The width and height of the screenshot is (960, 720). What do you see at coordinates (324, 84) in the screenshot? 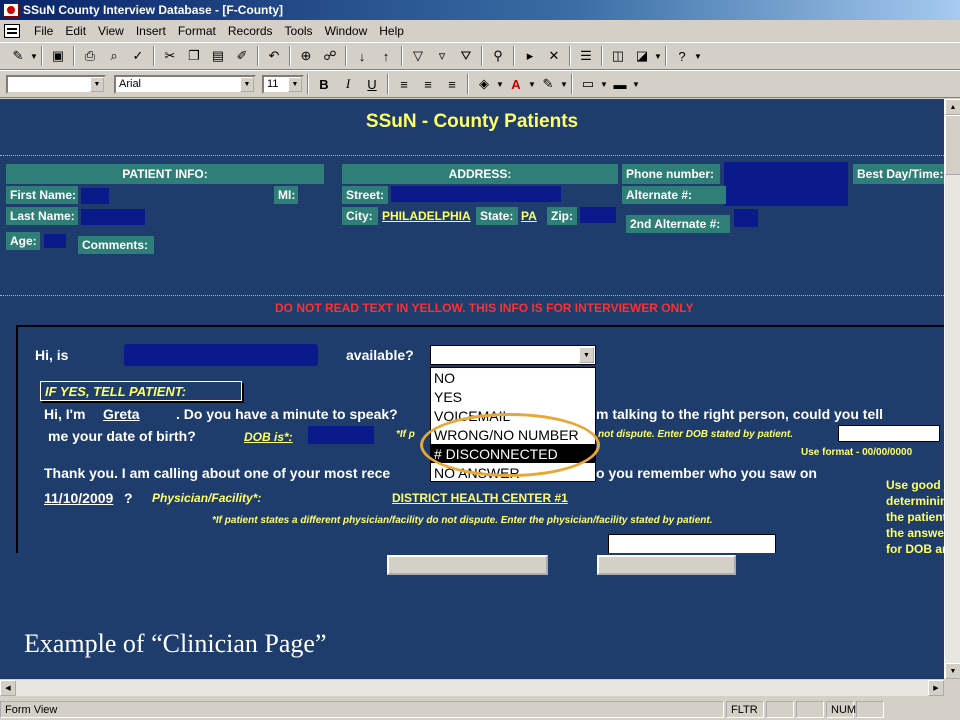
I see `bold-button: B` at bounding box center [324, 84].